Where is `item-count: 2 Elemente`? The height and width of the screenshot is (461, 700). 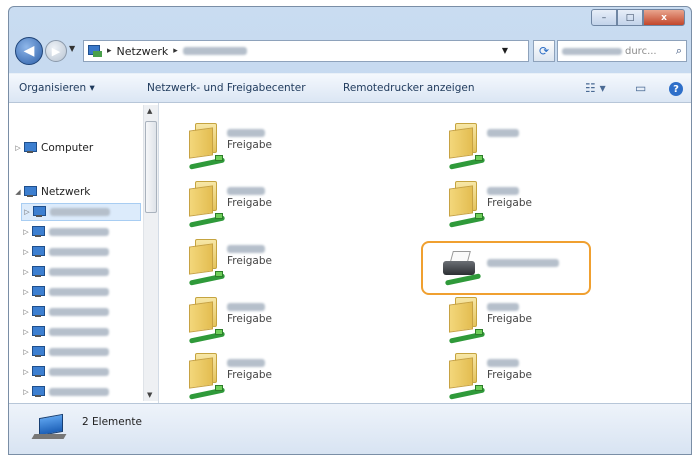 item-count: 2 Elemente is located at coordinates (112, 422).